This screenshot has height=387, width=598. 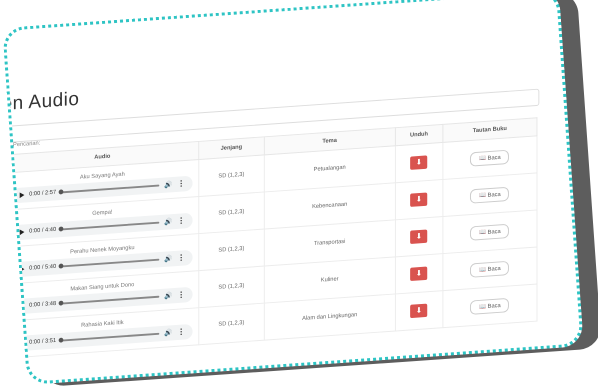 I want to click on audio-time: 0:00 / 5:40, so click(x=43, y=267).